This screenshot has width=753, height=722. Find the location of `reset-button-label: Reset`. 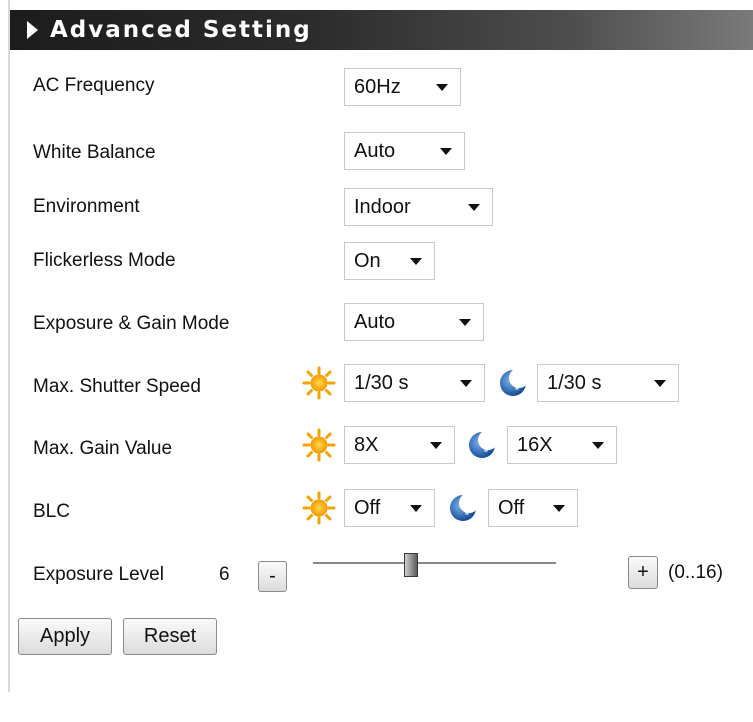

reset-button-label: Reset is located at coordinates (170, 636).